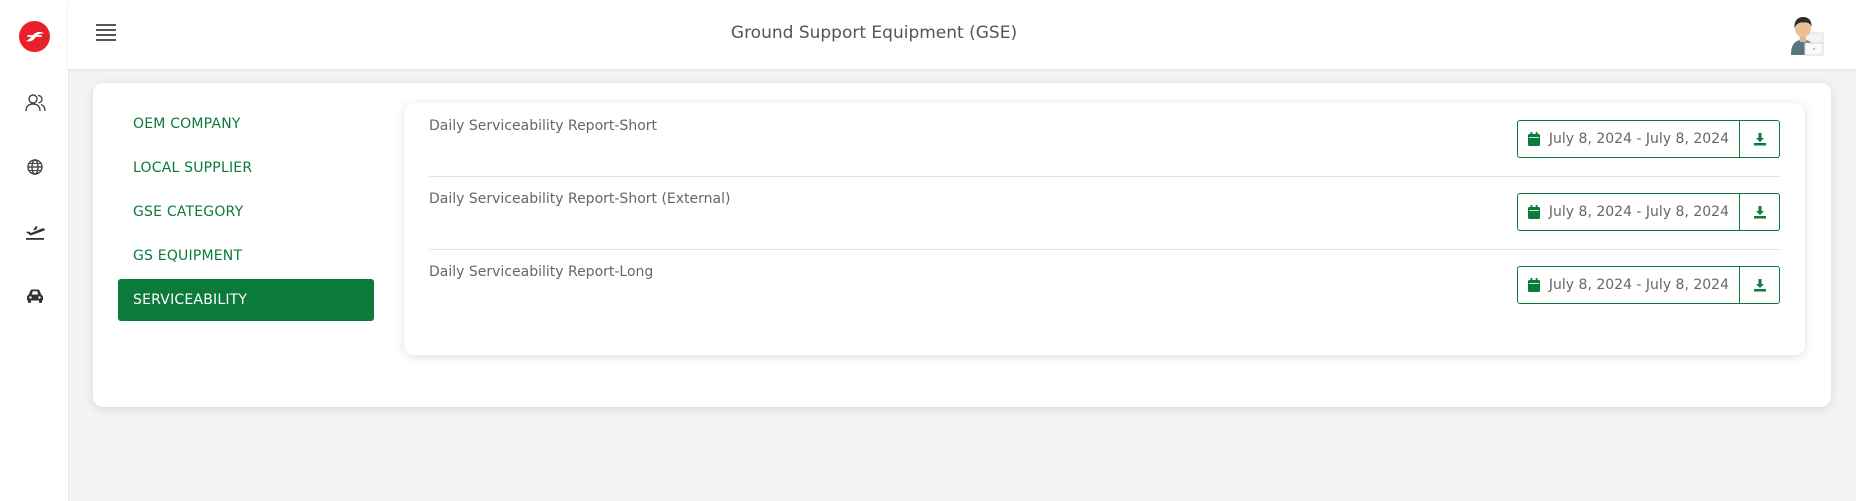  I want to click on menu-item-serviceability: SERVICEABILITY, so click(246, 300).